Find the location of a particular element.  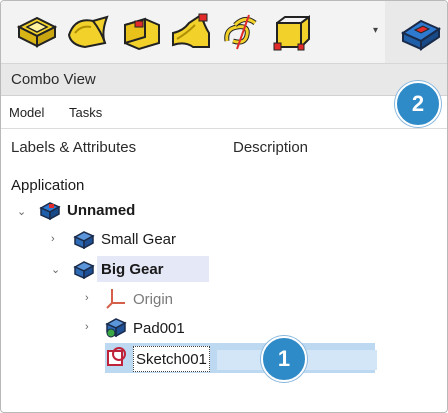

tree-item-label: Sketch001 is located at coordinates (171, 359).